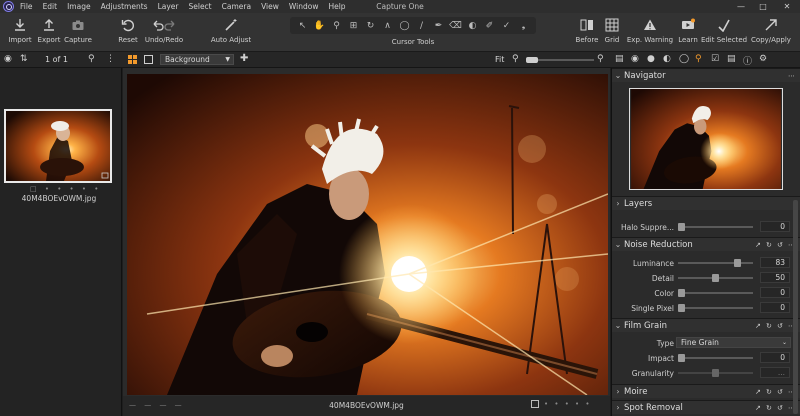 Image resolution: width=800 pixels, height=416 pixels. Describe the element at coordinates (791, 76) in the screenshot. I see `more-icon: ⋯` at that location.